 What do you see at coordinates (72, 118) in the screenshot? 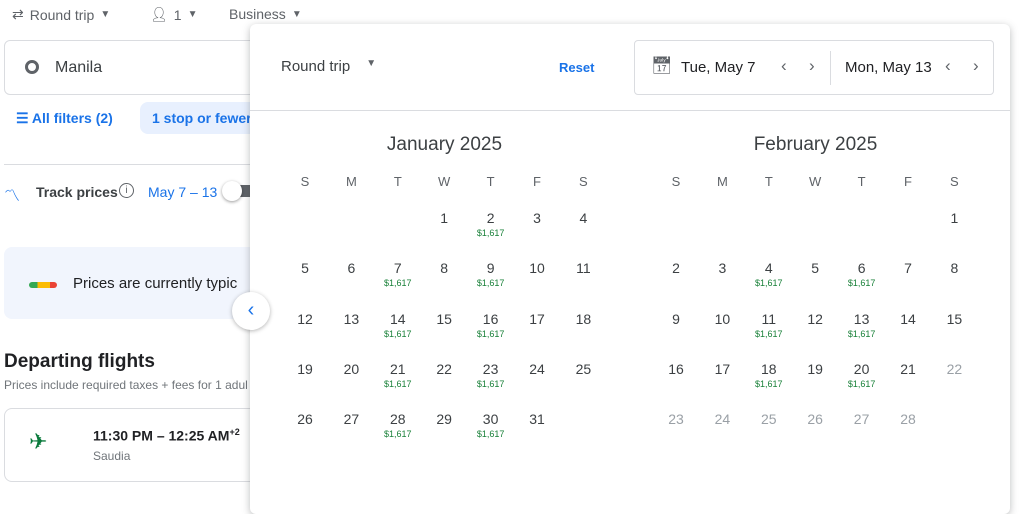
I see `all-filters-label: All filters (2)` at bounding box center [72, 118].